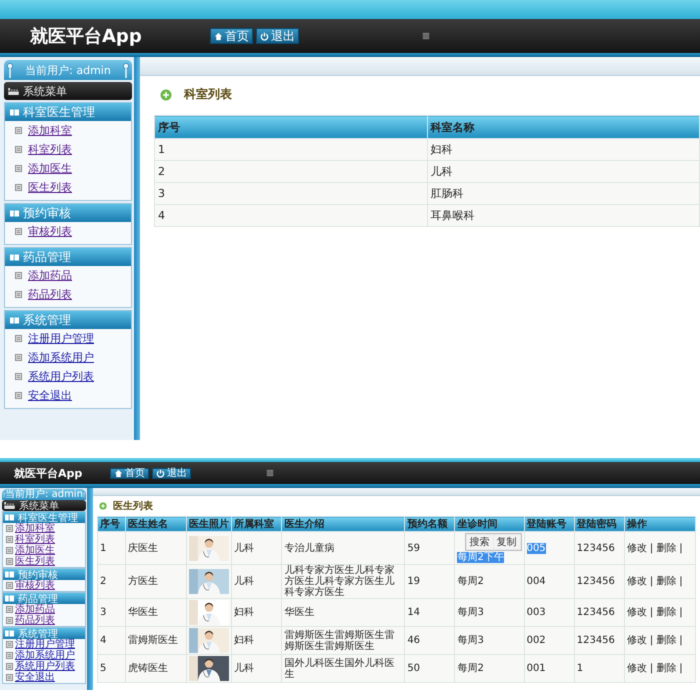 This screenshot has height=694, width=700. I want to click on popup-button: 复制, so click(507, 542).